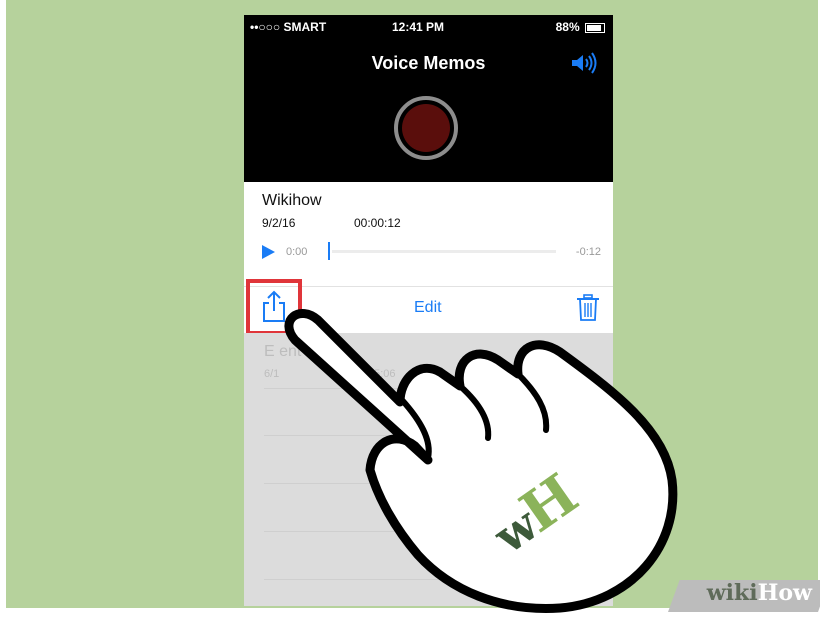  I want to click on watermark-part1: wiki, so click(732, 593).